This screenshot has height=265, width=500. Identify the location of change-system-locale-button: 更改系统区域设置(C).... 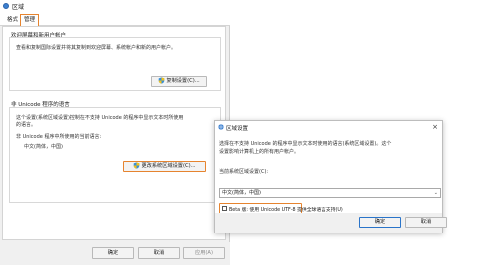
(164, 166).